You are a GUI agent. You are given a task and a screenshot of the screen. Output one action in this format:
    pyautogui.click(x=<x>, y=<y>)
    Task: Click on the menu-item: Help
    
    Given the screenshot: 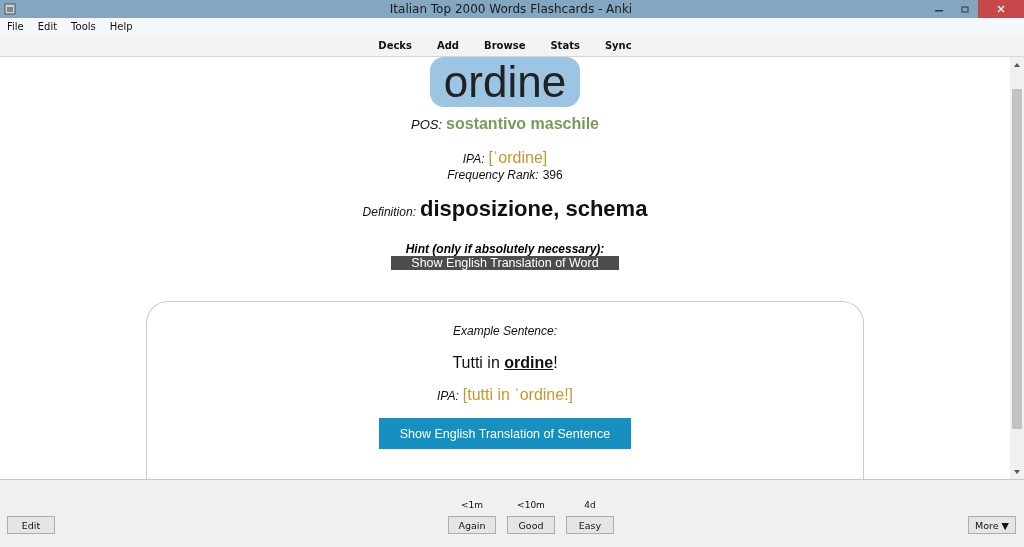 What is the action you would take?
    pyautogui.click(x=121, y=27)
    